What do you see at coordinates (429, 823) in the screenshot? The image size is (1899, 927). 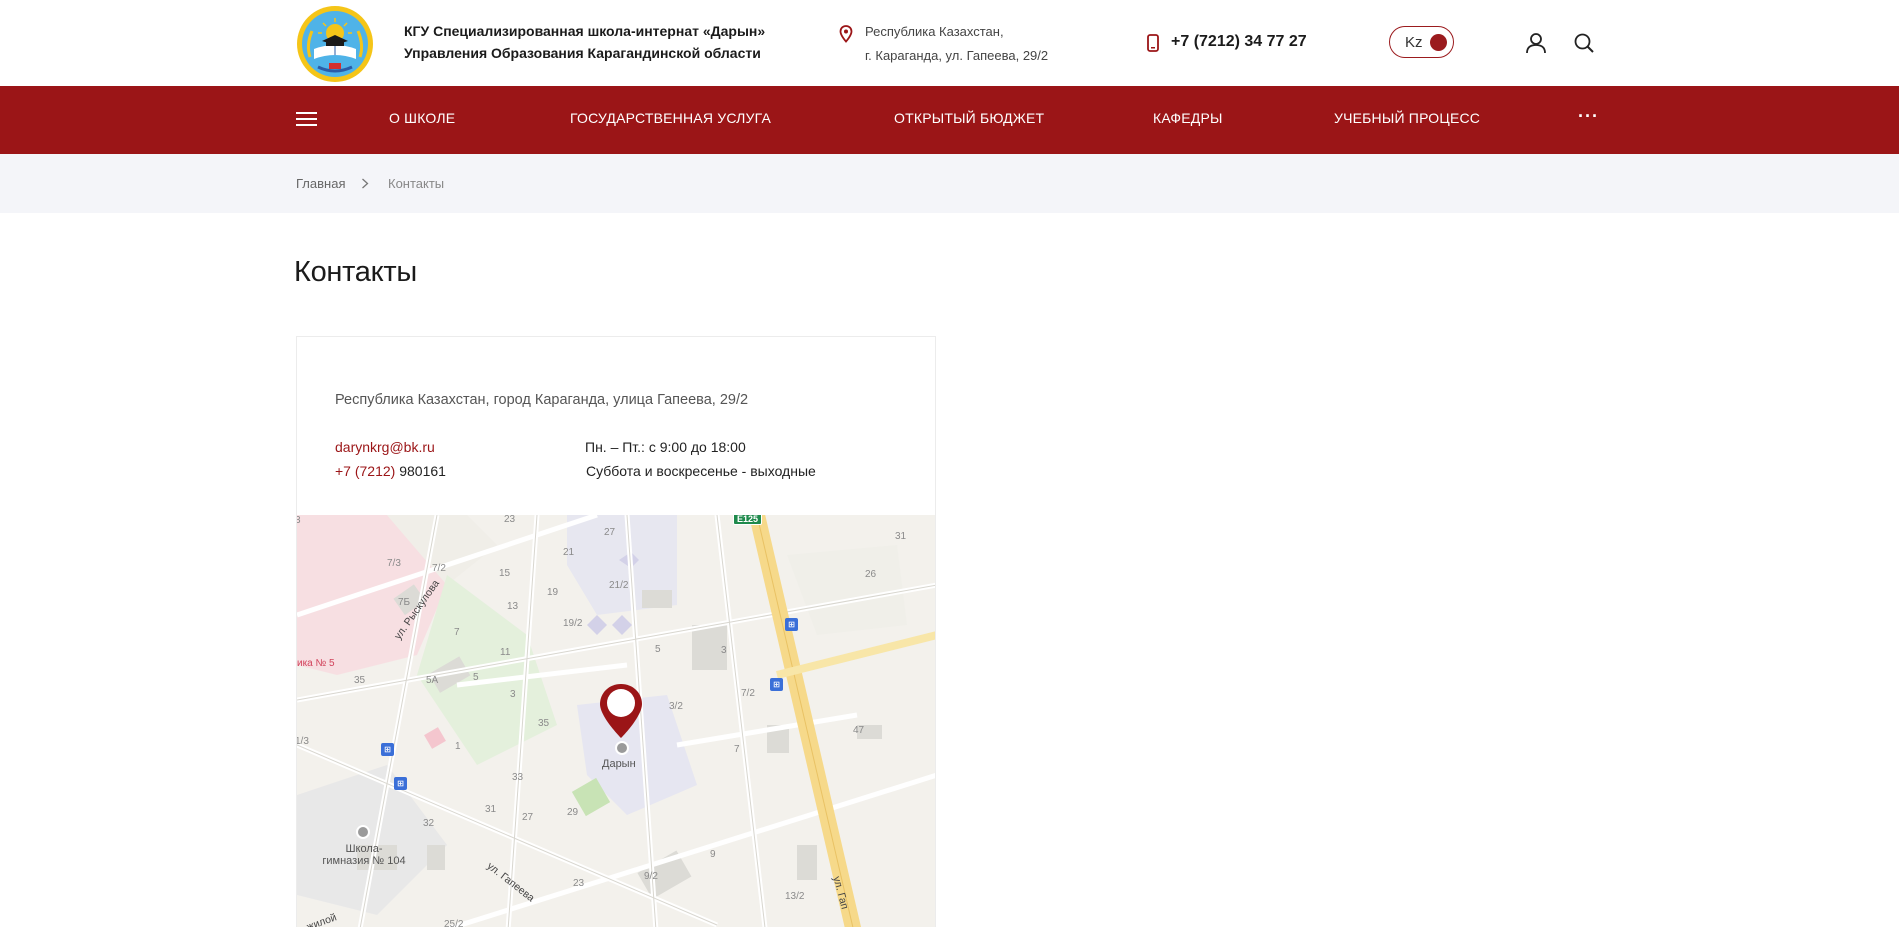 I see `house-number: 32` at bounding box center [429, 823].